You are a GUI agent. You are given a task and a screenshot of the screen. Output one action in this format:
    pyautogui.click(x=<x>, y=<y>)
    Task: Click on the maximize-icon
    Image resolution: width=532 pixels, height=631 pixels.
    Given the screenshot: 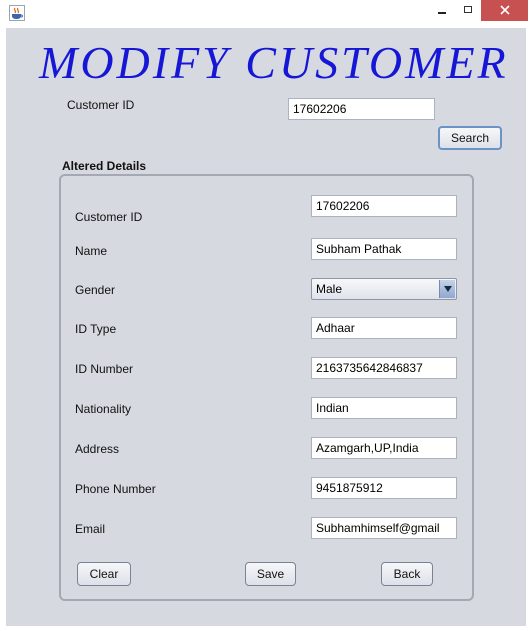 What is the action you would take?
    pyautogui.click(x=468, y=9)
    